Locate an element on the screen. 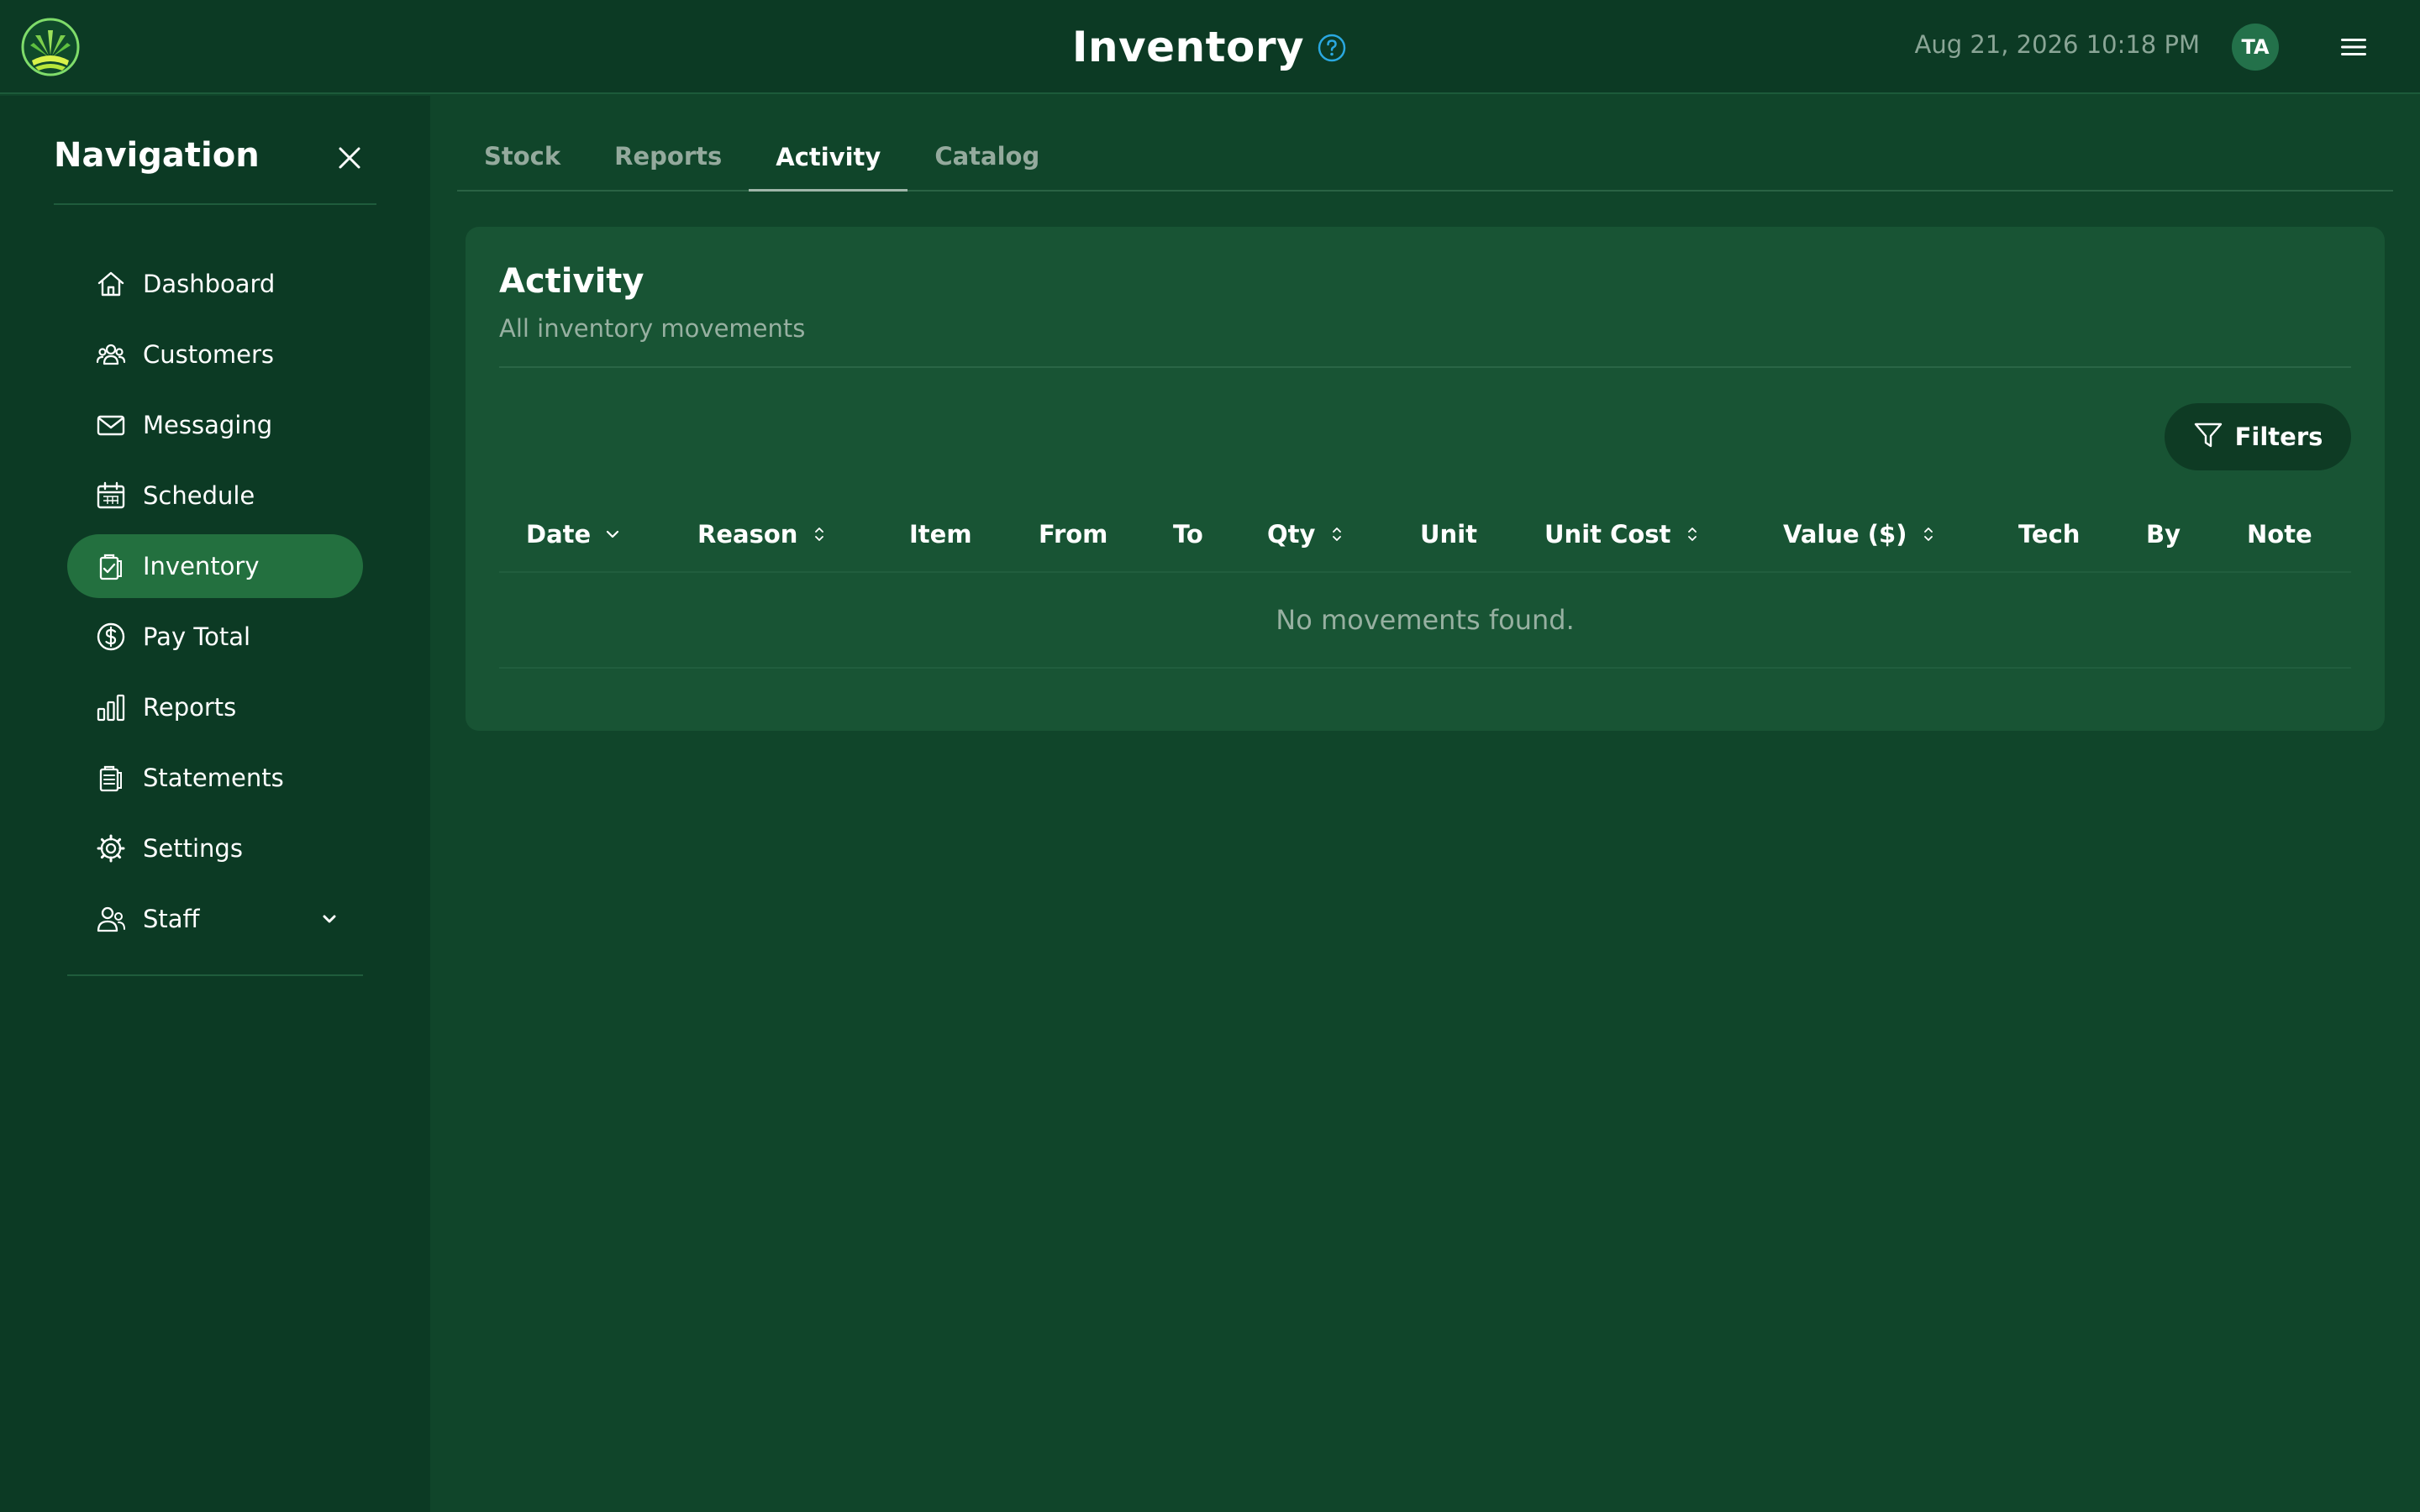 Image resolution: width=2420 pixels, height=1512 pixels. hamburger-menu-icon is located at coordinates (2354, 47).